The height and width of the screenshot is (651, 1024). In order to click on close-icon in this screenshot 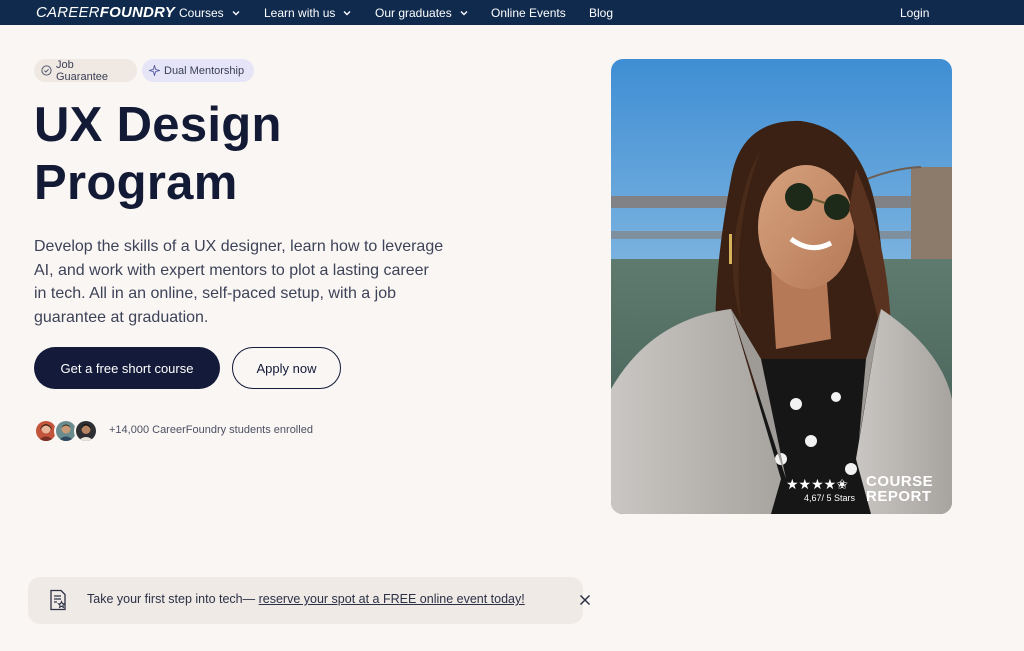, I will do `click(585, 600)`.